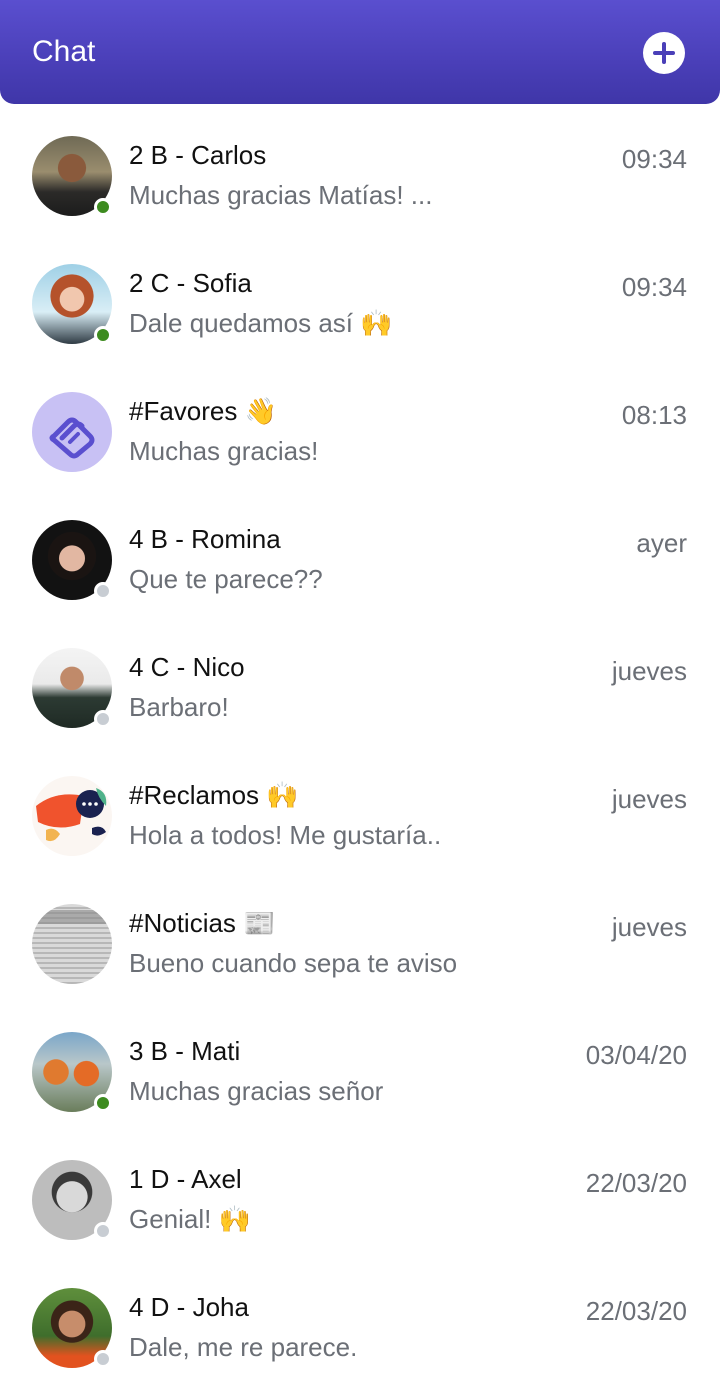 This screenshot has width=720, height=1384. What do you see at coordinates (360, 552) in the screenshot?
I see `chat-item-romina: 4 B - Romina Que te parece?? ayer` at bounding box center [360, 552].